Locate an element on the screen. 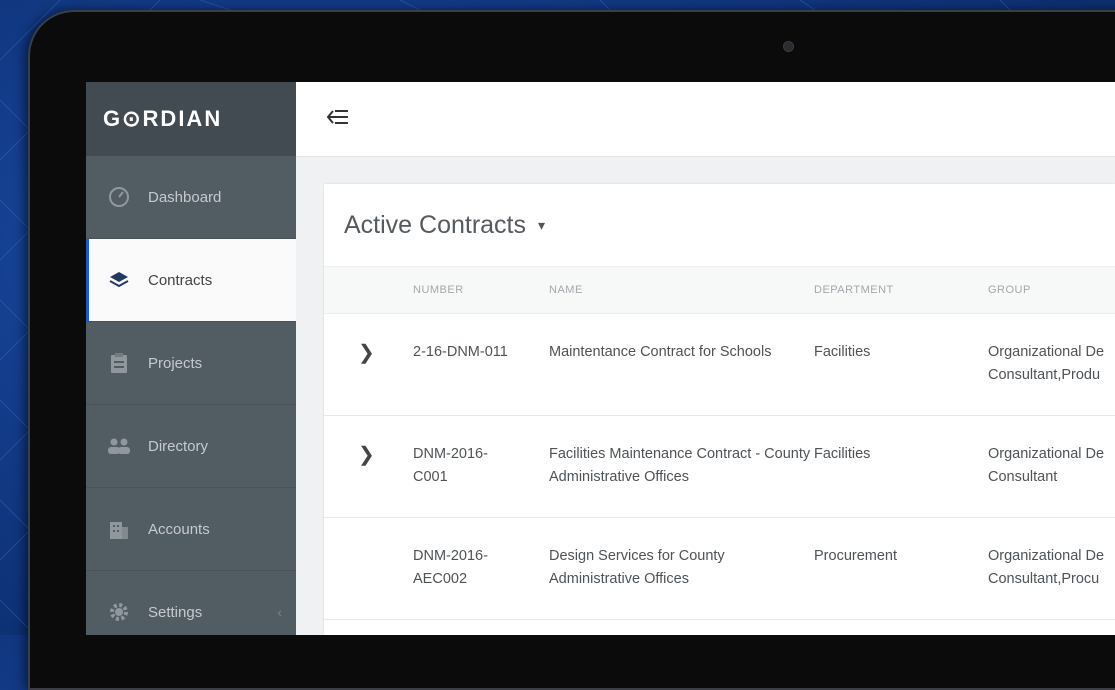 This screenshot has width=1115, height=690. cell-number: DNM-2016- AEC002 is located at coordinates (450, 567).